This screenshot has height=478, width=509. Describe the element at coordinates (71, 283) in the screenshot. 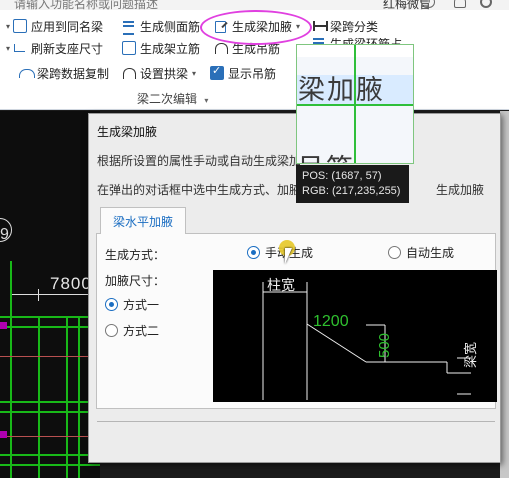

I see `dimension-text: 7800` at that location.